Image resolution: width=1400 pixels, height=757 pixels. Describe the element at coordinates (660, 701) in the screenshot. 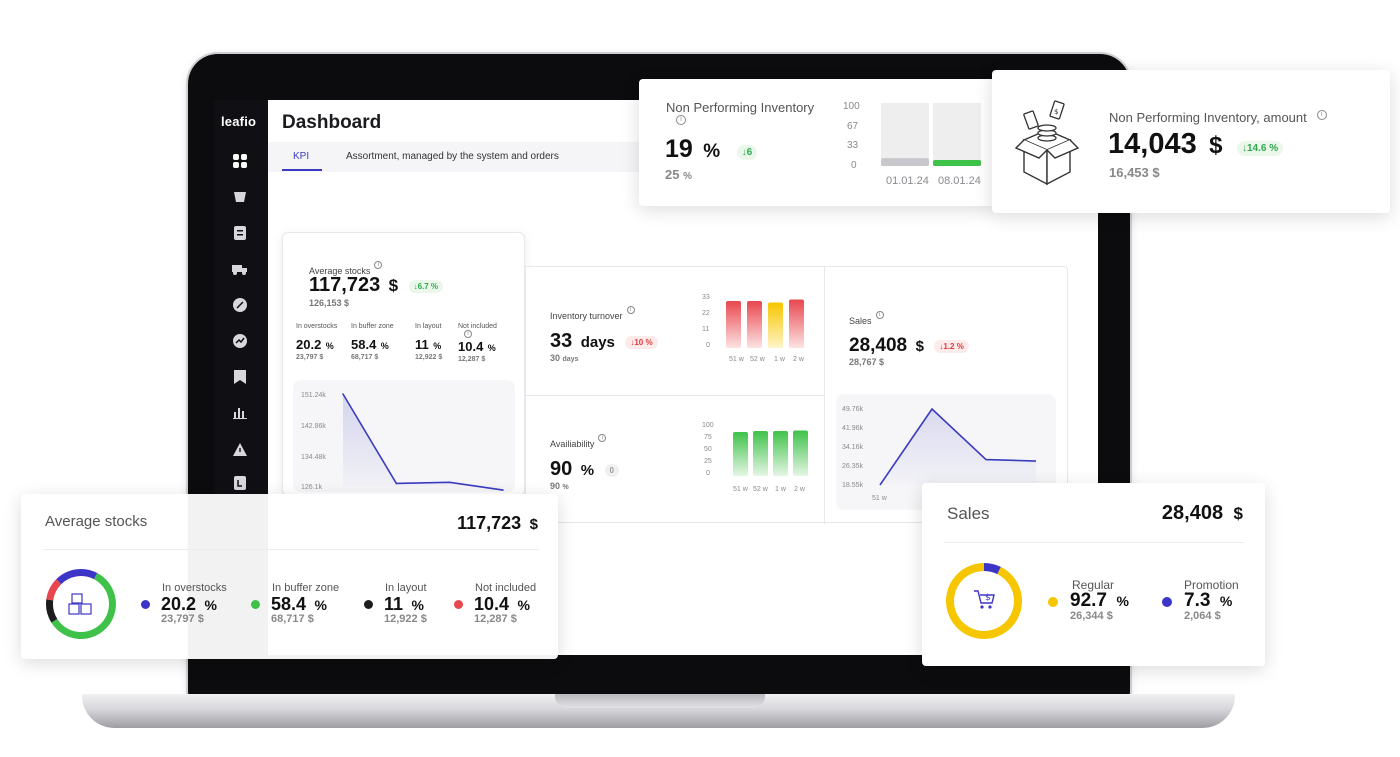

I see `laptop-notch` at that location.